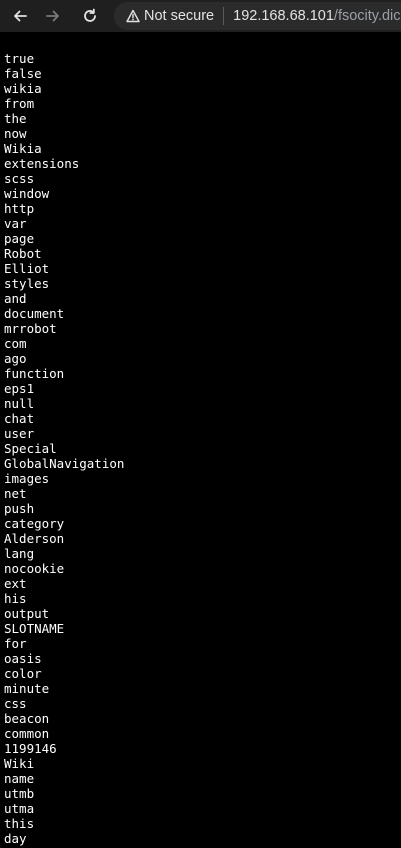  Describe the element at coordinates (27, 268) in the screenshot. I see `text-line: Elliot` at that location.